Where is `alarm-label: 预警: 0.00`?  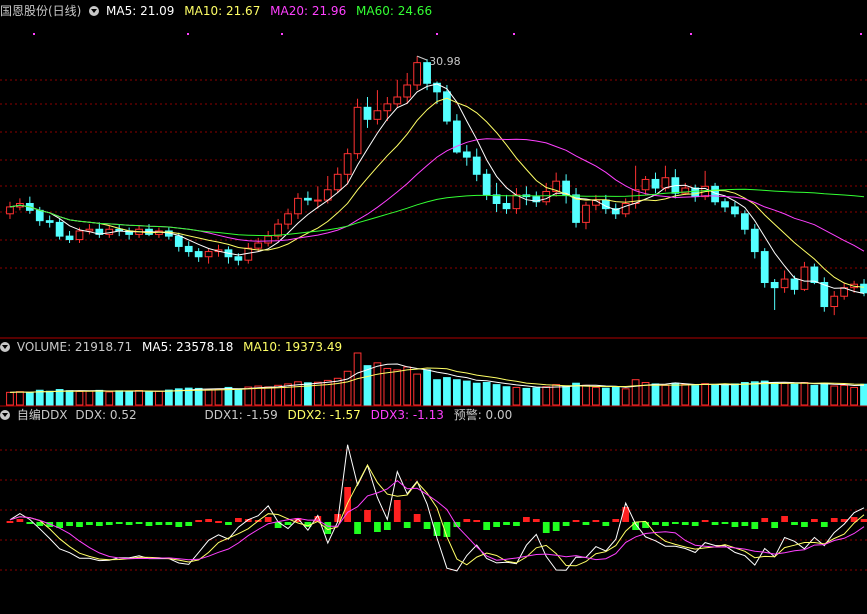
alarm-label: 预警: 0.00 is located at coordinates (483, 415).